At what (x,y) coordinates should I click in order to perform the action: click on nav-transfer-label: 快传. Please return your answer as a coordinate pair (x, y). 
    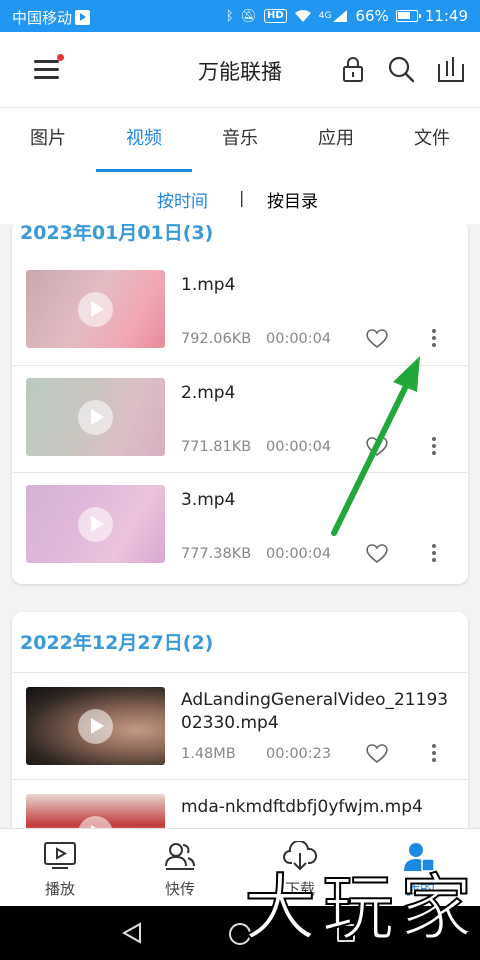
    Looking at the image, I should click on (179, 889).